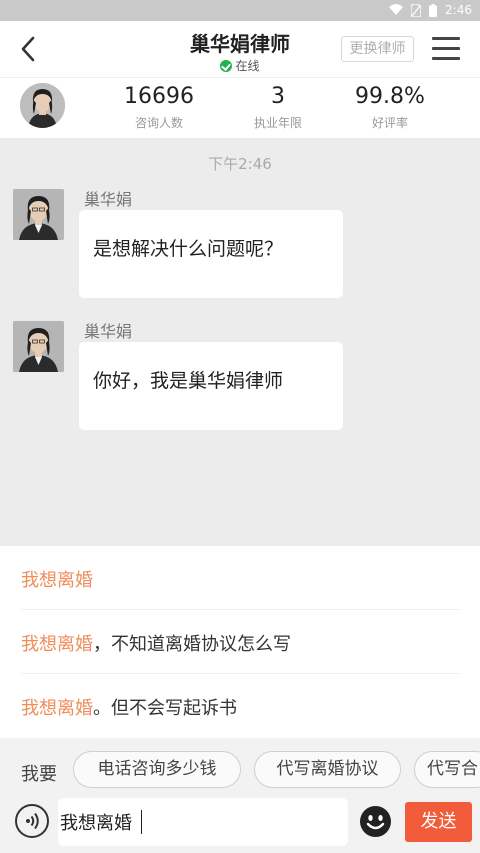 This screenshot has width=480, height=853. I want to click on suggestion-item: 我想离婚，不知道离婚协议怎么写, so click(240, 642).